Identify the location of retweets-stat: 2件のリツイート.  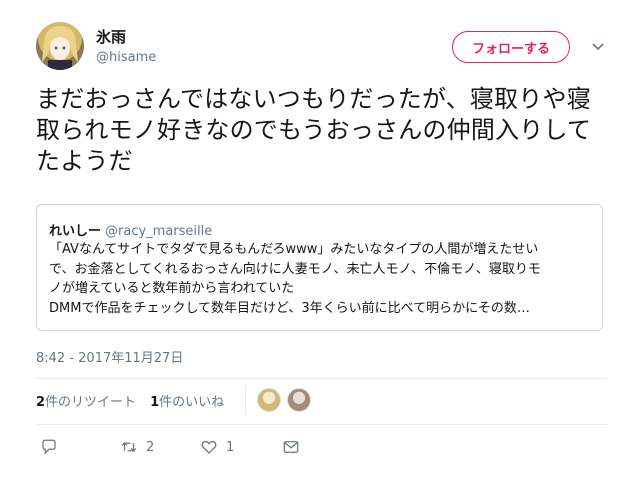
(86, 402).